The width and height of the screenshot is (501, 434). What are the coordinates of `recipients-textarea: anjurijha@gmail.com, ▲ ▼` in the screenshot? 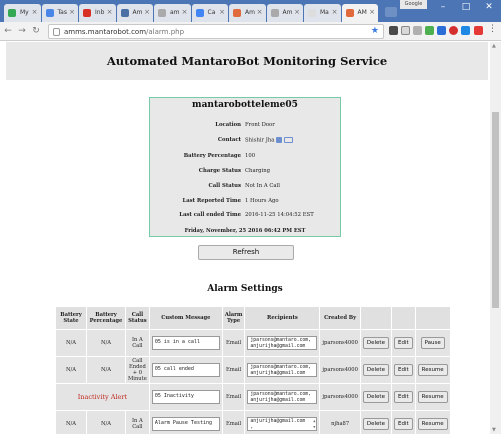 It's located at (282, 424).